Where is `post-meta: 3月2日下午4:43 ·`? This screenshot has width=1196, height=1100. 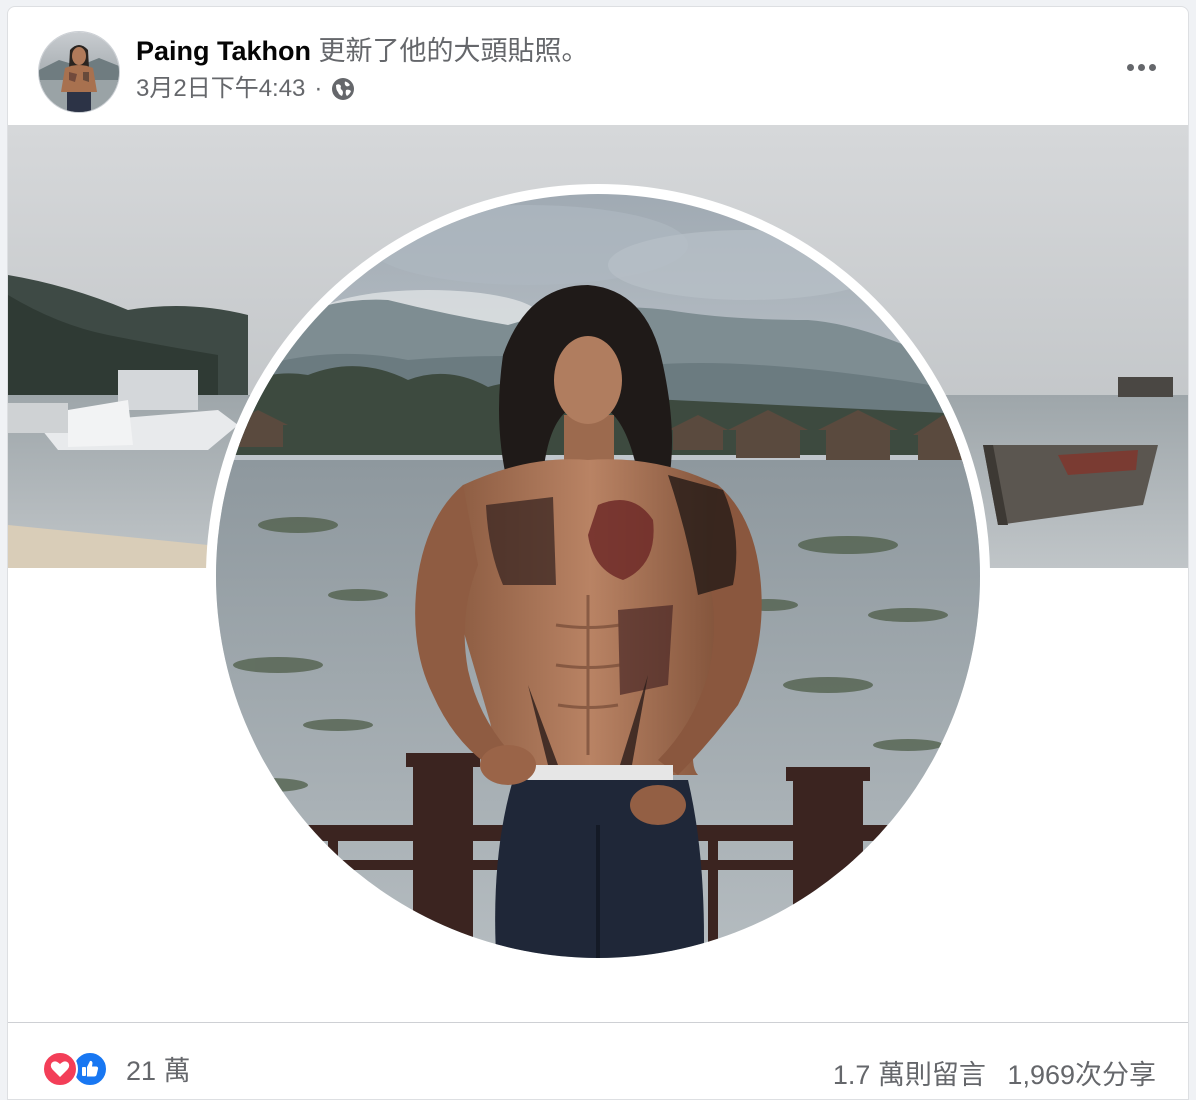
post-meta: 3月2日下午4:43 · is located at coordinates (245, 89).